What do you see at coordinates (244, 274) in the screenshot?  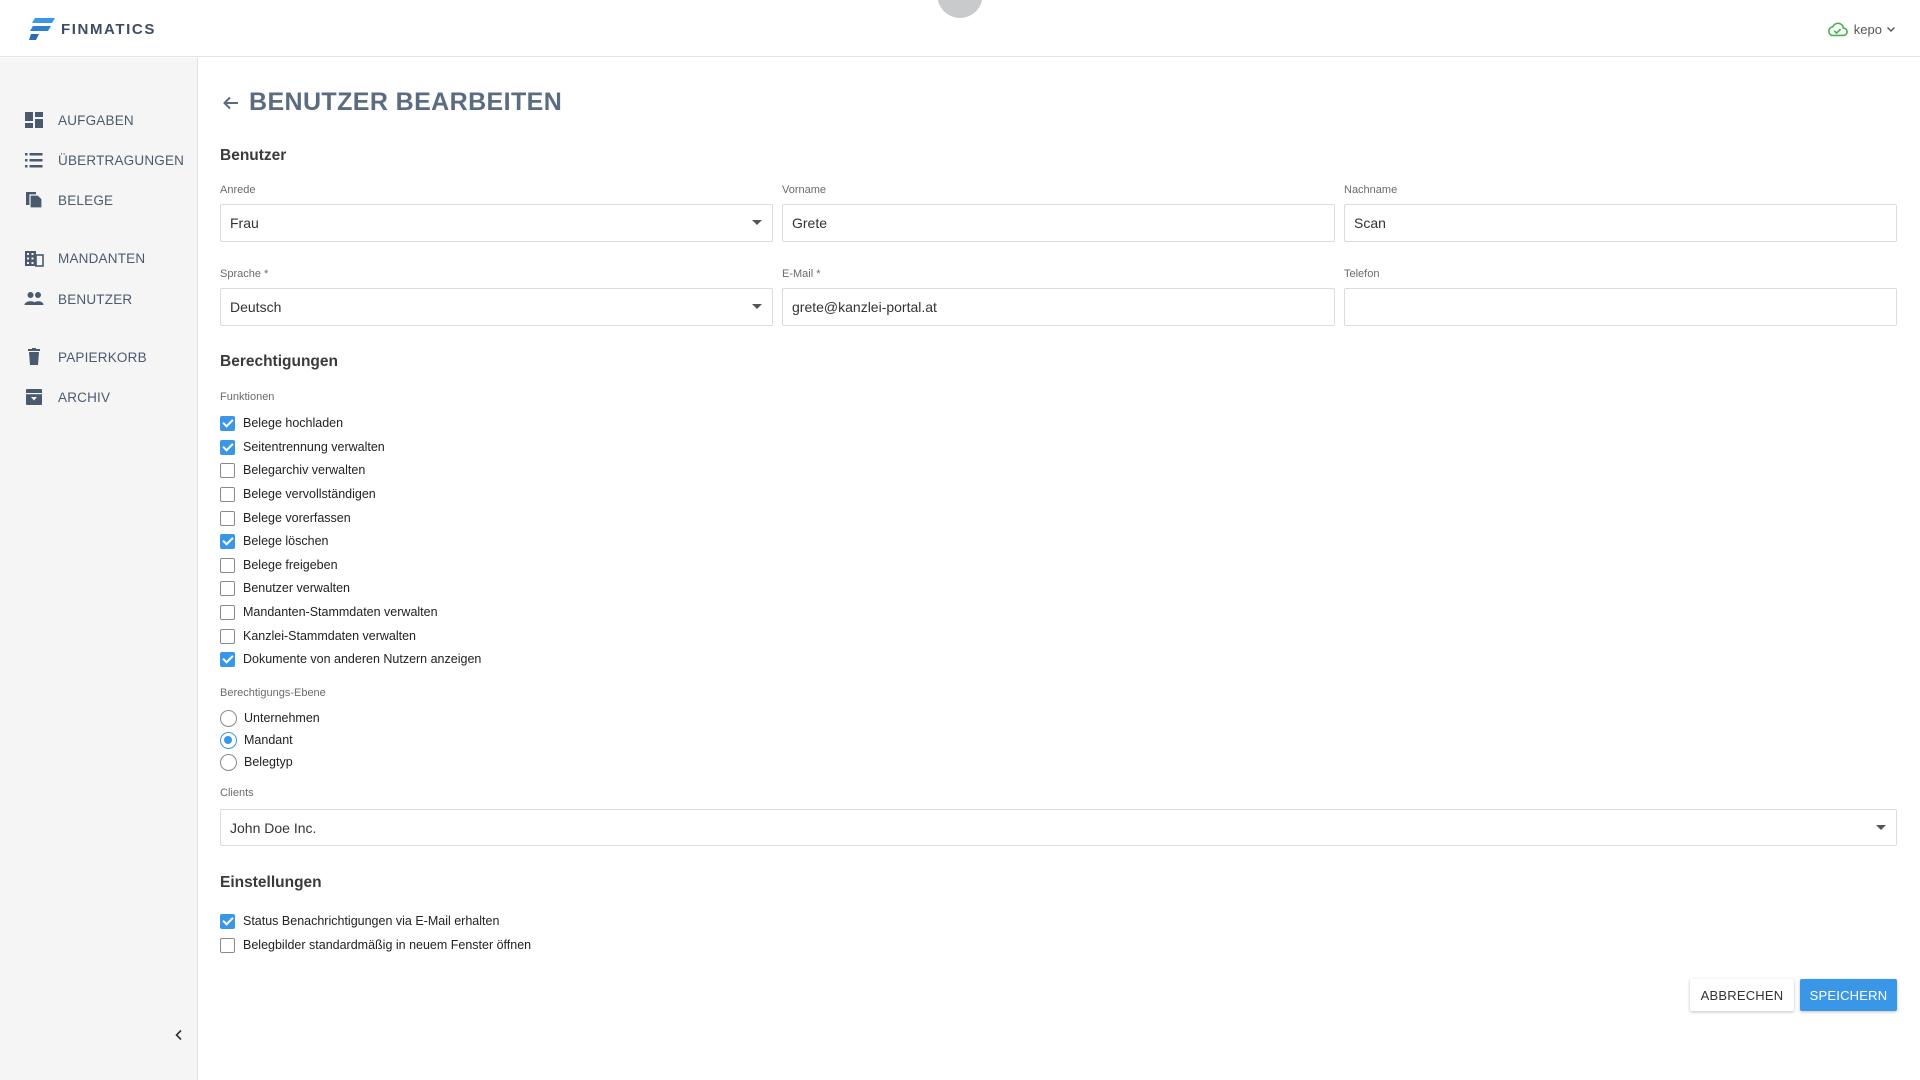 I see `language-label: Sprache *` at bounding box center [244, 274].